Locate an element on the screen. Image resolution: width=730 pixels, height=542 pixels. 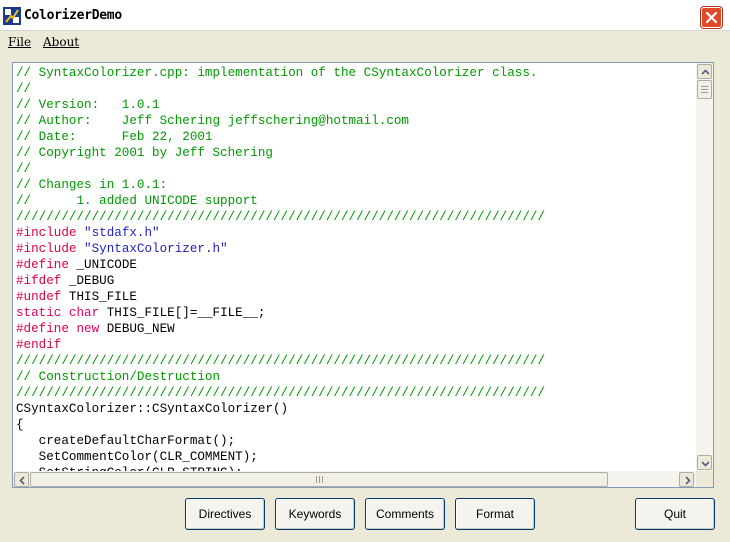
vertical-scrollbar is located at coordinates (704, 267).